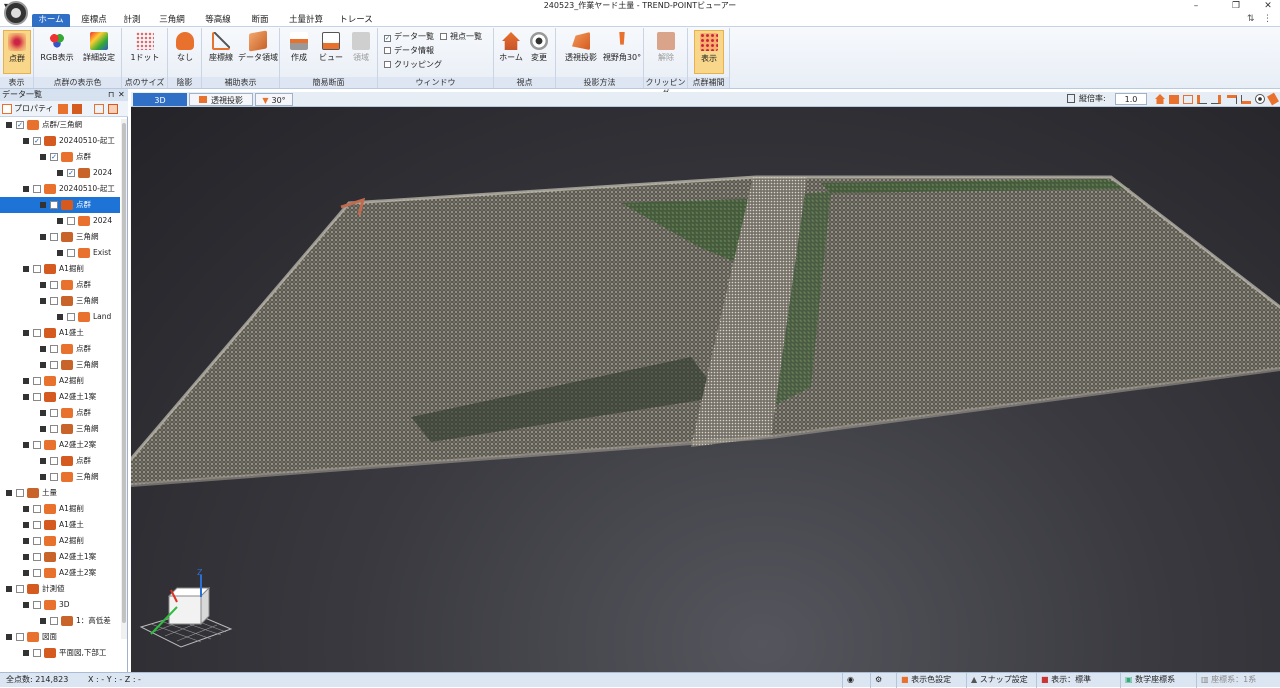  Describe the element at coordinates (409, 37) in the screenshot. I see `data-list-checkbox: ✓ データ一覧` at that location.